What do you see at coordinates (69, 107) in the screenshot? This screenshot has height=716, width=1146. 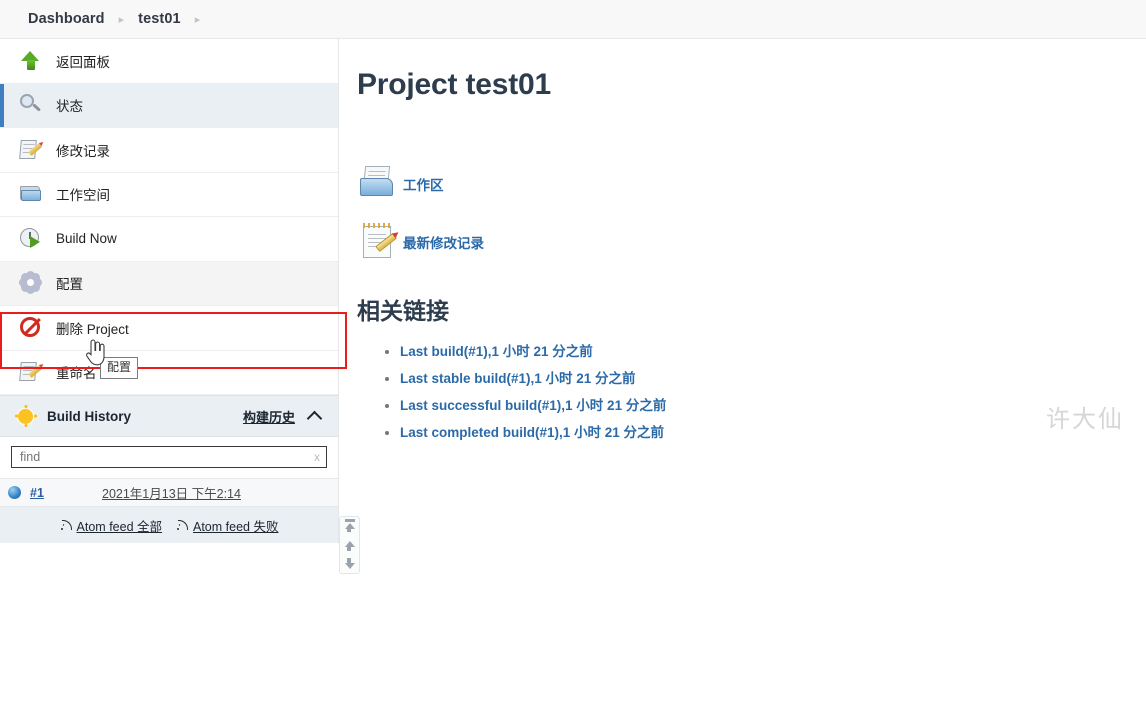 I see `sidebar-item-label: 状态` at bounding box center [69, 107].